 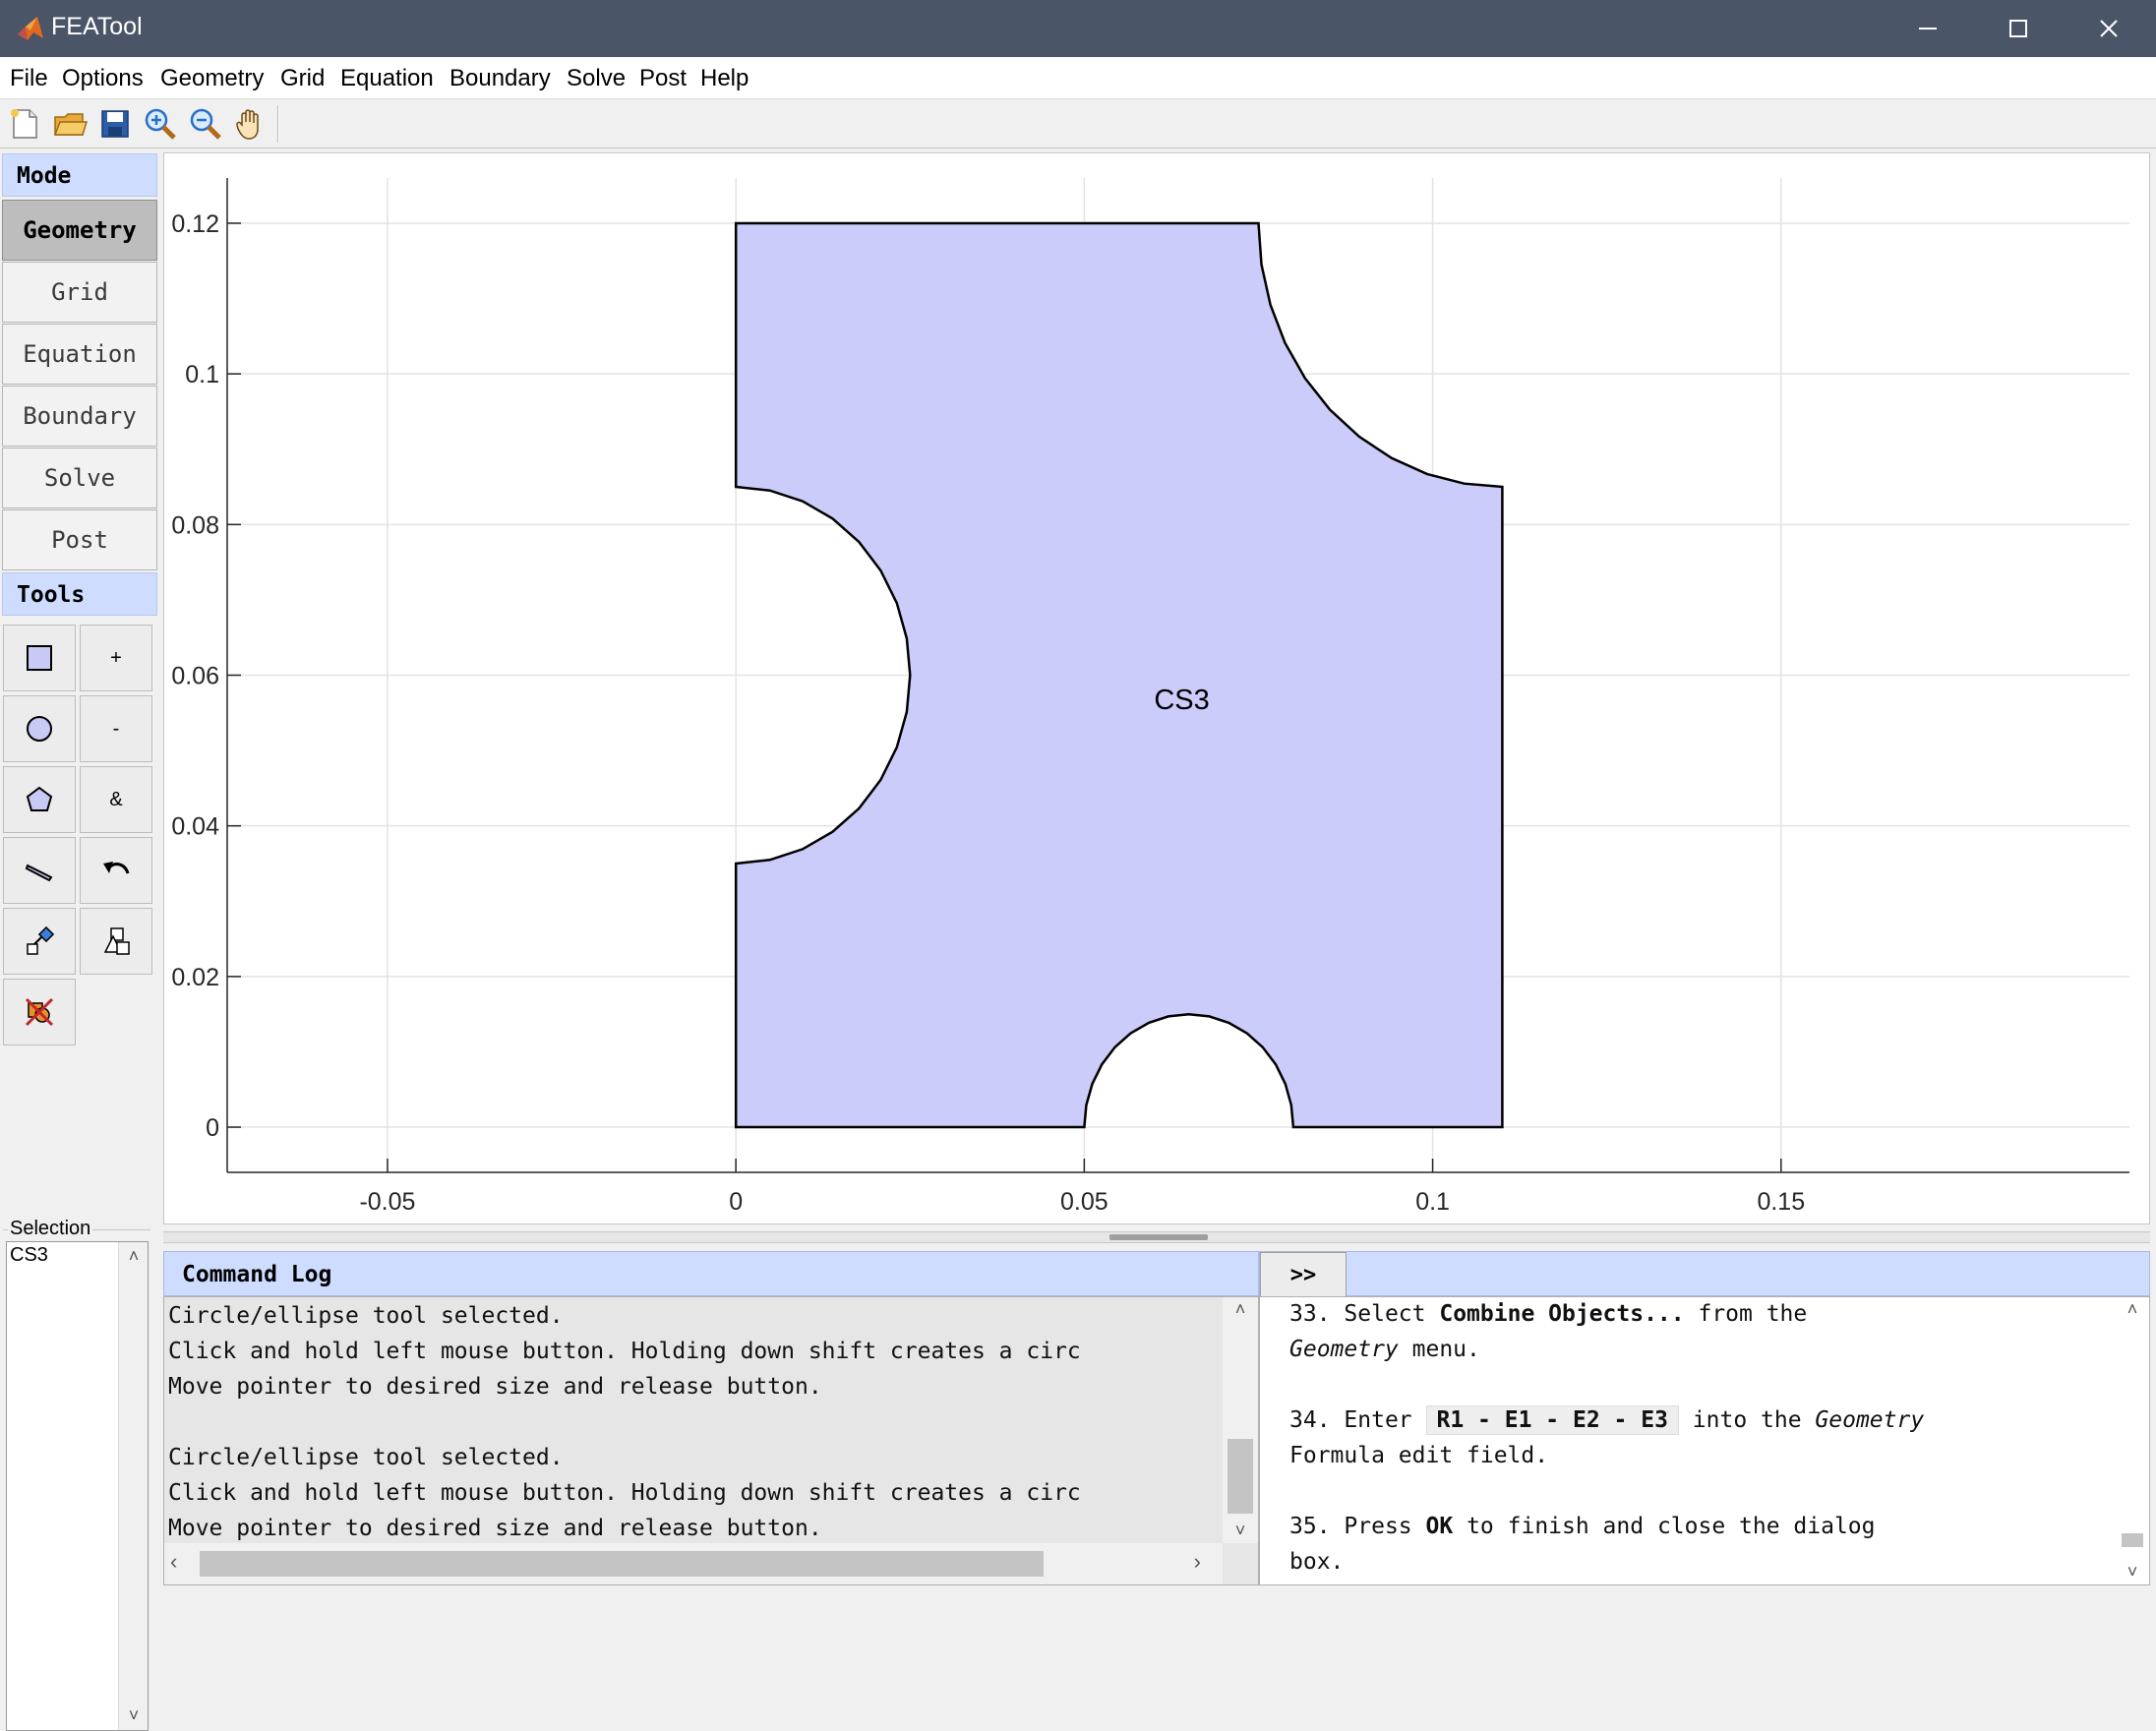 I want to click on close-button, so click(x=2109, y=28).